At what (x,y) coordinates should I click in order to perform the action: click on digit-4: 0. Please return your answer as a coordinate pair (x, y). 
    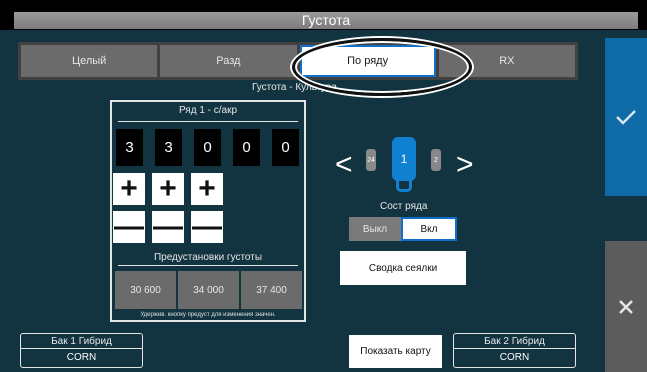
    Looking at the image, I should click on (246, 147).